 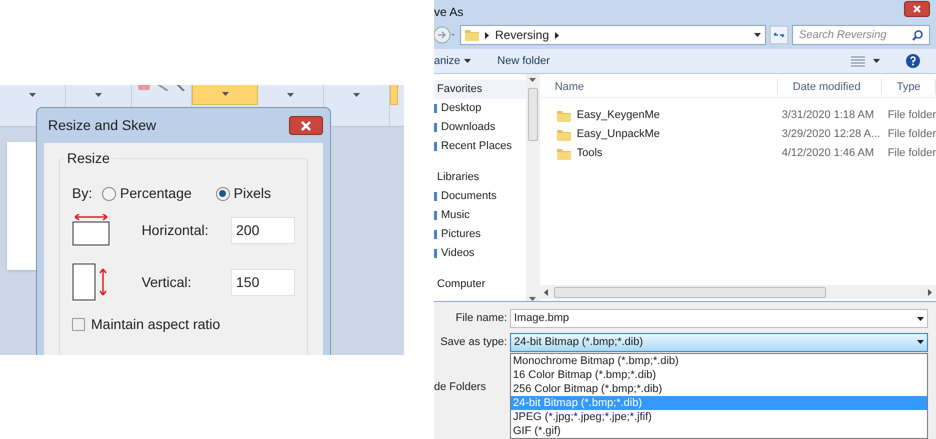 What do you see at coordinates (930, 292) in the screenshot?
I see `scroll-right-icon` at bounding box center [930, 292].